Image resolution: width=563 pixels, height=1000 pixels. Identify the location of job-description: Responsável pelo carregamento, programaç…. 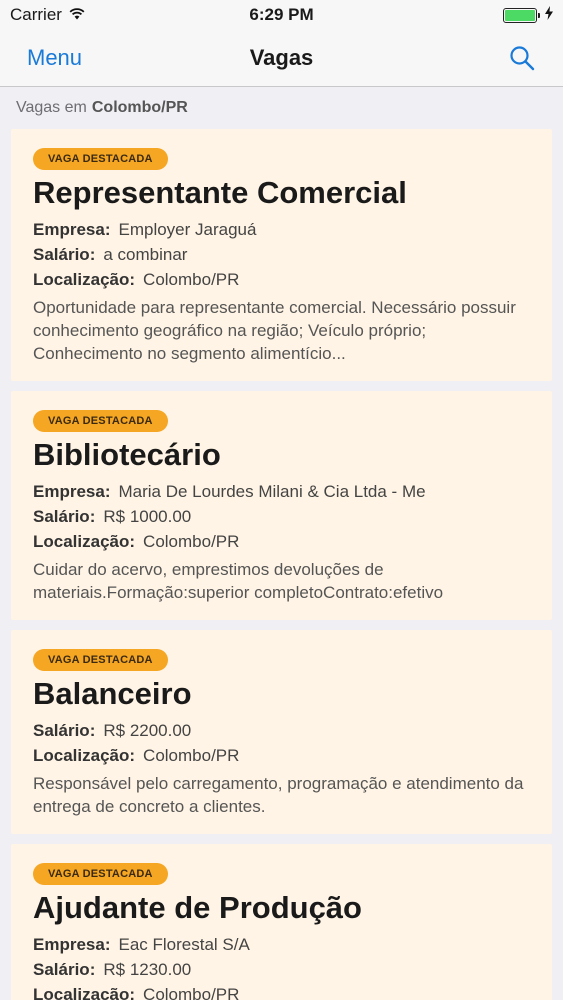
(278, 795).